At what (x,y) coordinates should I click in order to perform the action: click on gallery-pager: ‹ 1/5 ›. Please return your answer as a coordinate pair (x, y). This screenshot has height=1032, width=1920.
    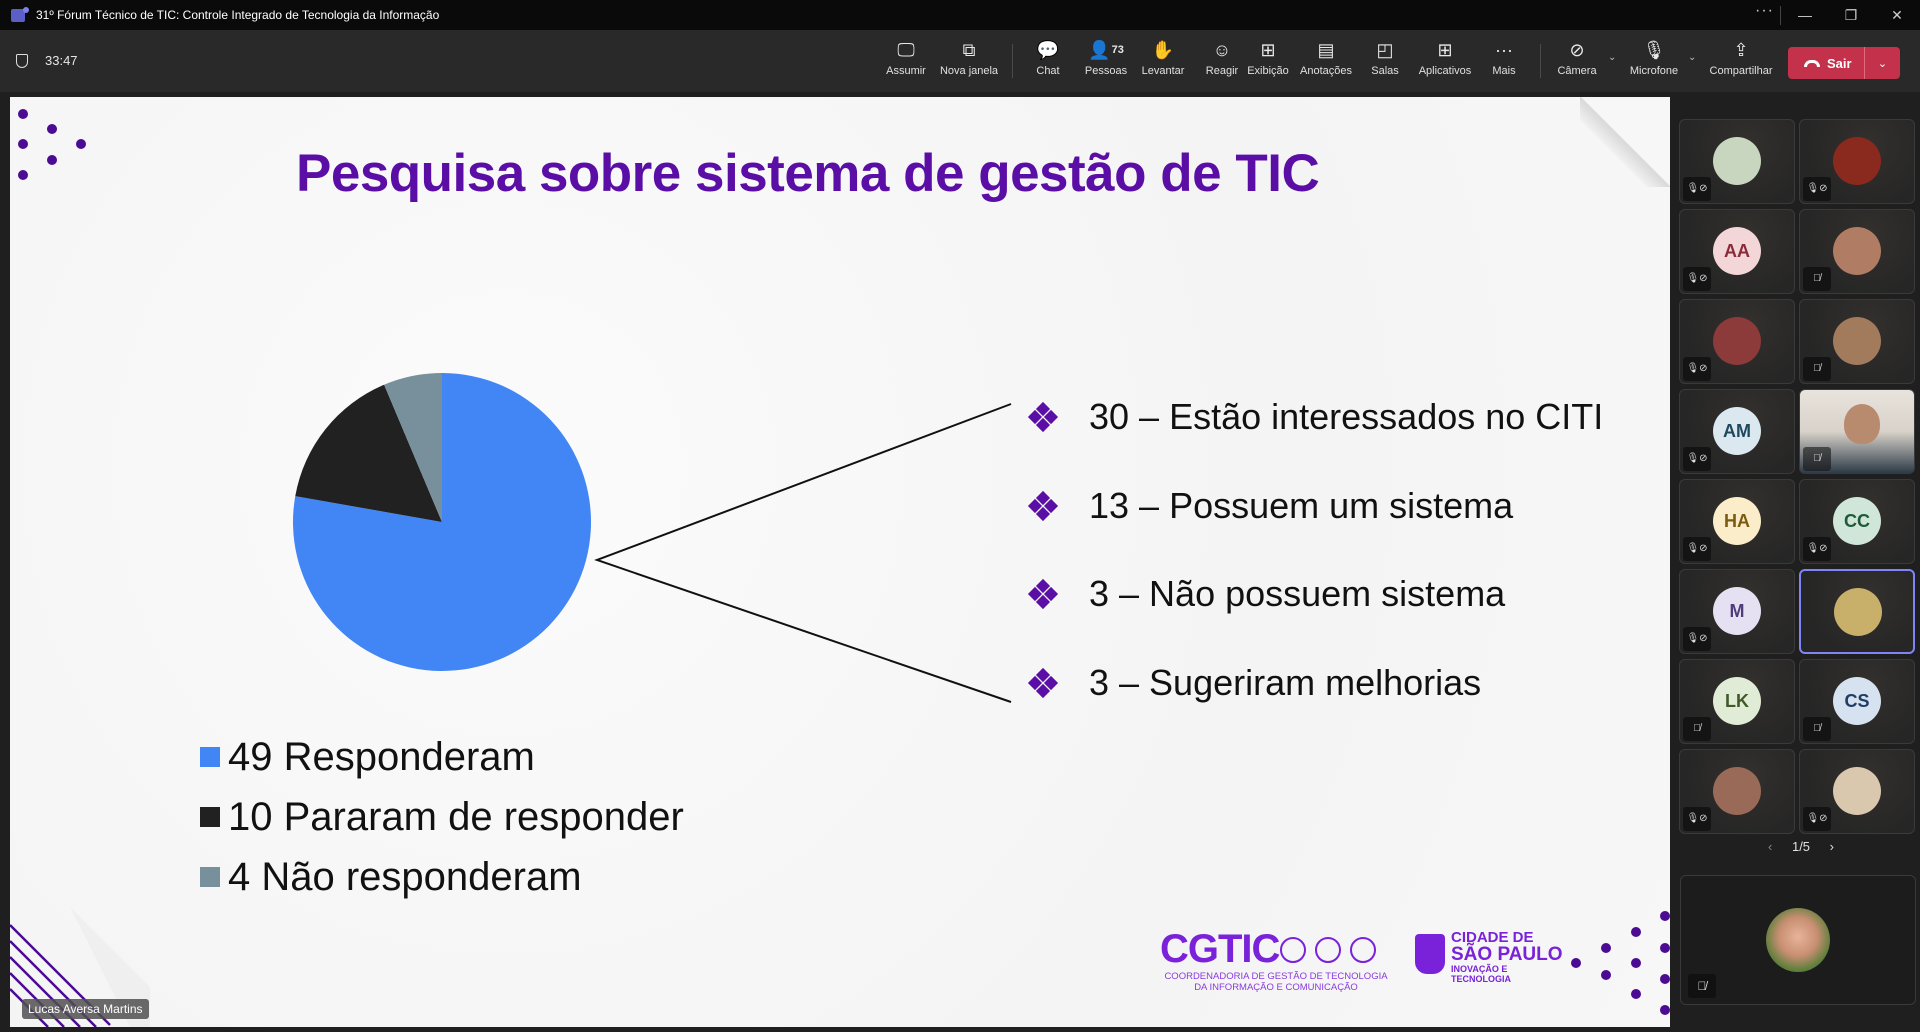
    Looking at the image, I should click on (1801, 846).